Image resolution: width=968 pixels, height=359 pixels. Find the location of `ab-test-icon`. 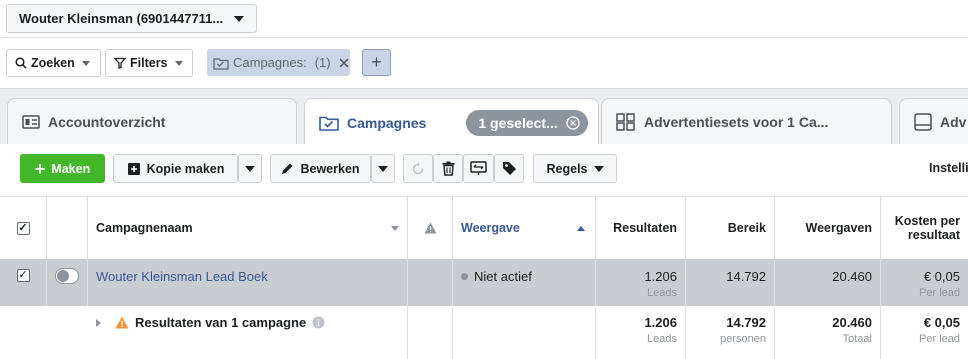

ab-test-icon is located at coordinates (478, 168).